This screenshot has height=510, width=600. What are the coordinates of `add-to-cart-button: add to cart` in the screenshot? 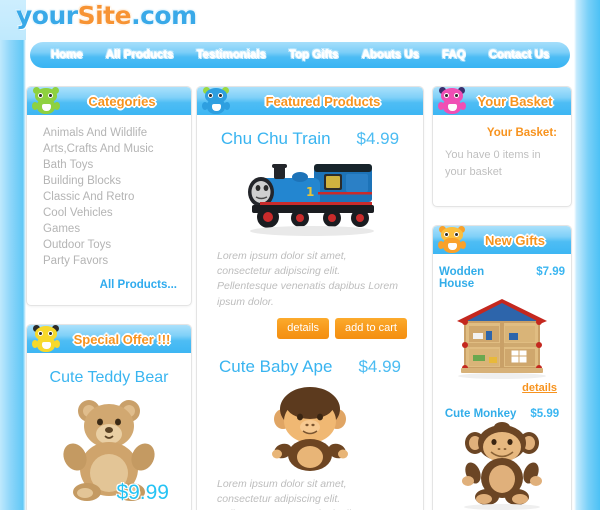 It's located at (371, 328).